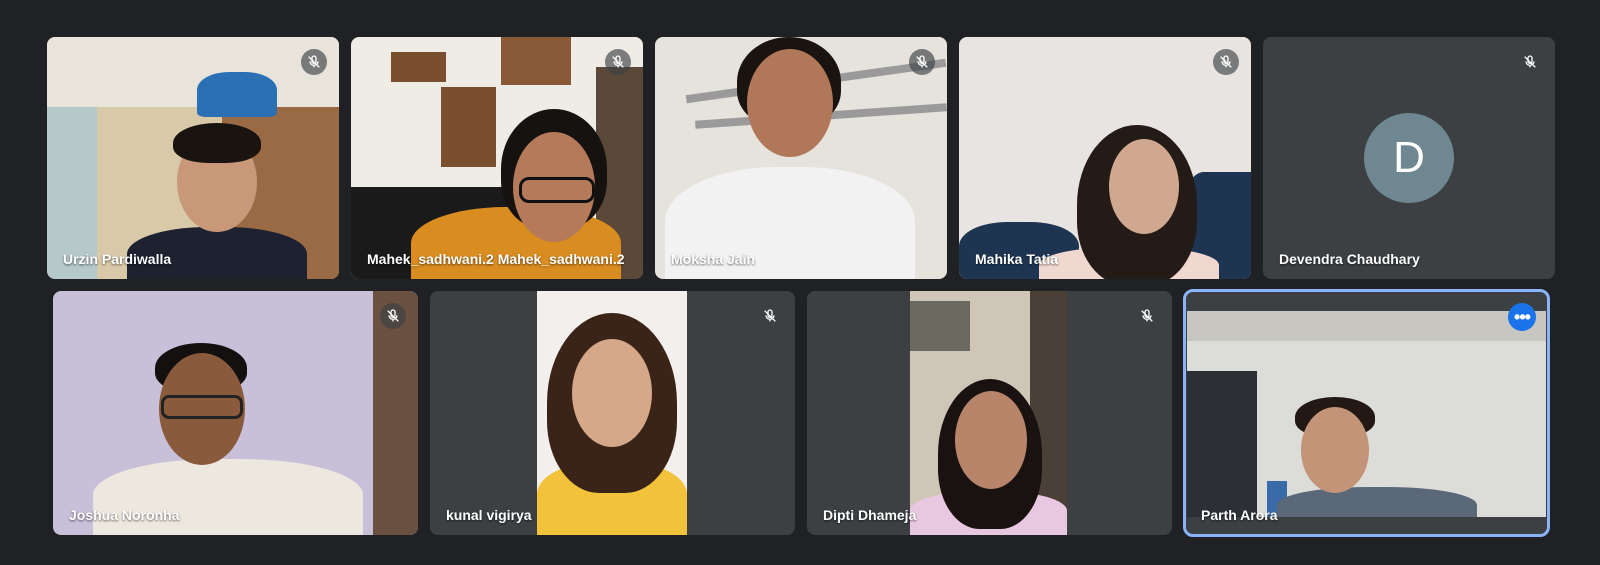 This screenshot has height=565, width=1600. What do you see at coordinates (1239, 515) in the screenshot?
I see `participant-name: Parth Arora` at bounding box center [1239, 515].